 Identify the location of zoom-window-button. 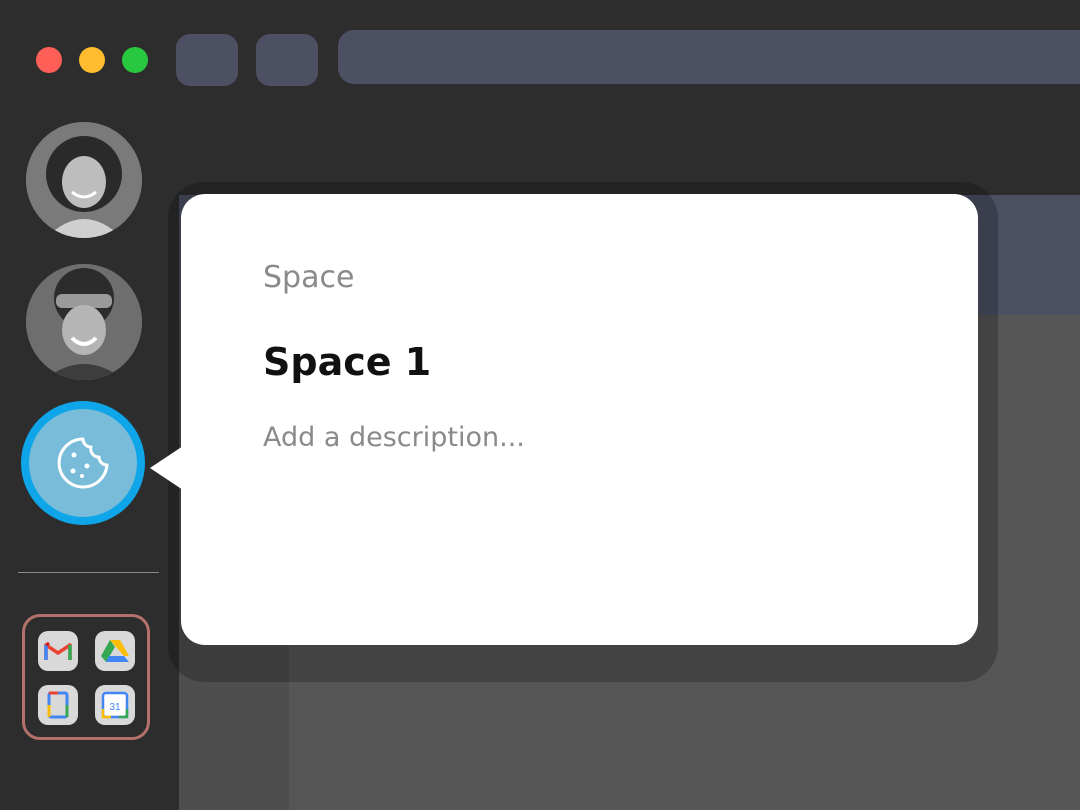
(135, 60).